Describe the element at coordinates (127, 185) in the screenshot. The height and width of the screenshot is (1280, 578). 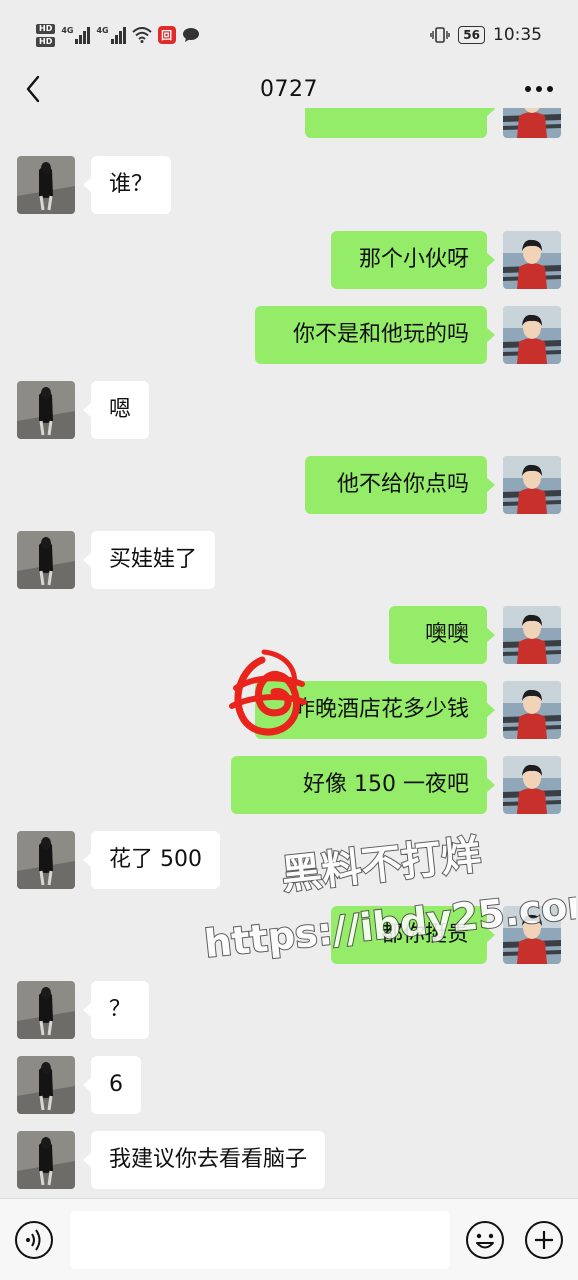
I see `message-bubble: 谁？` at that location.